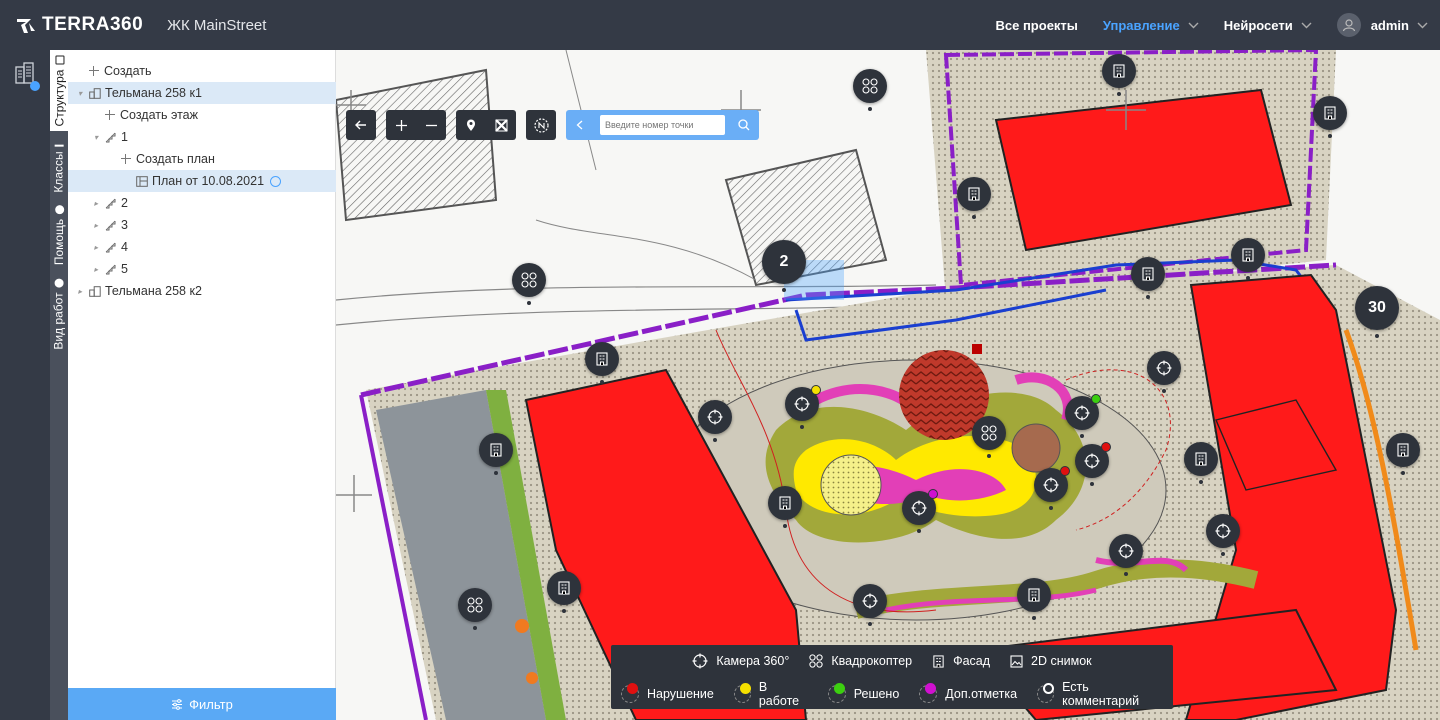 The image size is (1440, 720). I want to click on tab-help: Помощь, so click(59, 235).